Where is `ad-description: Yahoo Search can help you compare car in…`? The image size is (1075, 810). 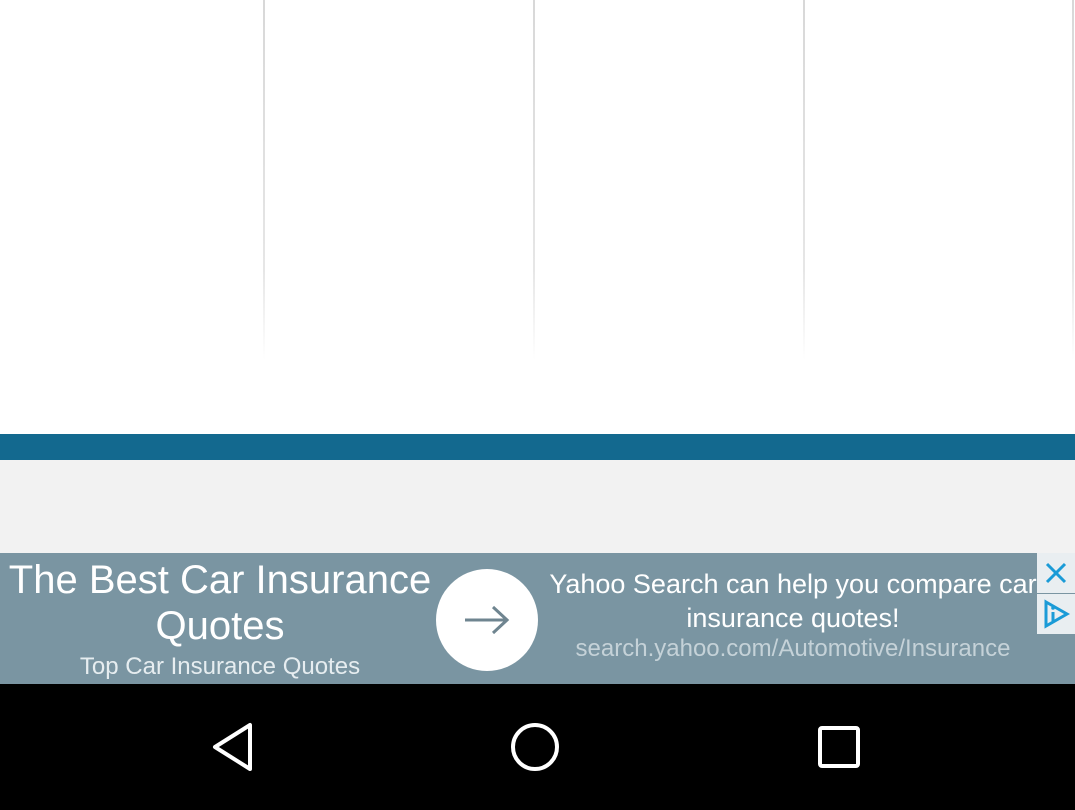
ad-description: Yahoo Search can help you compare car in… is located at coordinates (793, 601).